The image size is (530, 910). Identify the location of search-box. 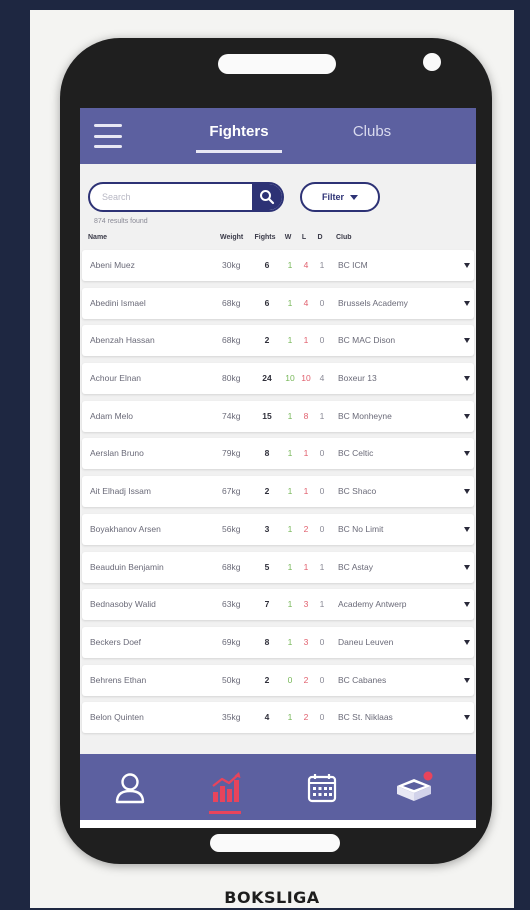
(186, 197).